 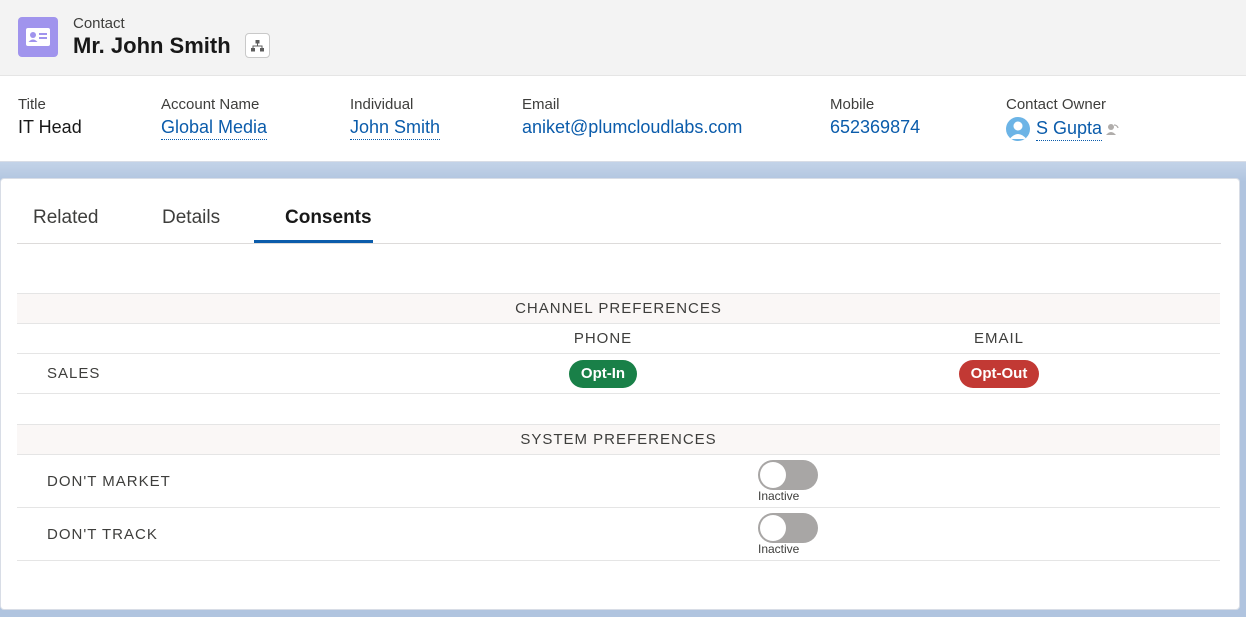 What do you see at coordinates (618, 439) in the screenshot?
I see `system-preferences-header: SYSTEM PREFERENCES` at bounding box center [618, 439].